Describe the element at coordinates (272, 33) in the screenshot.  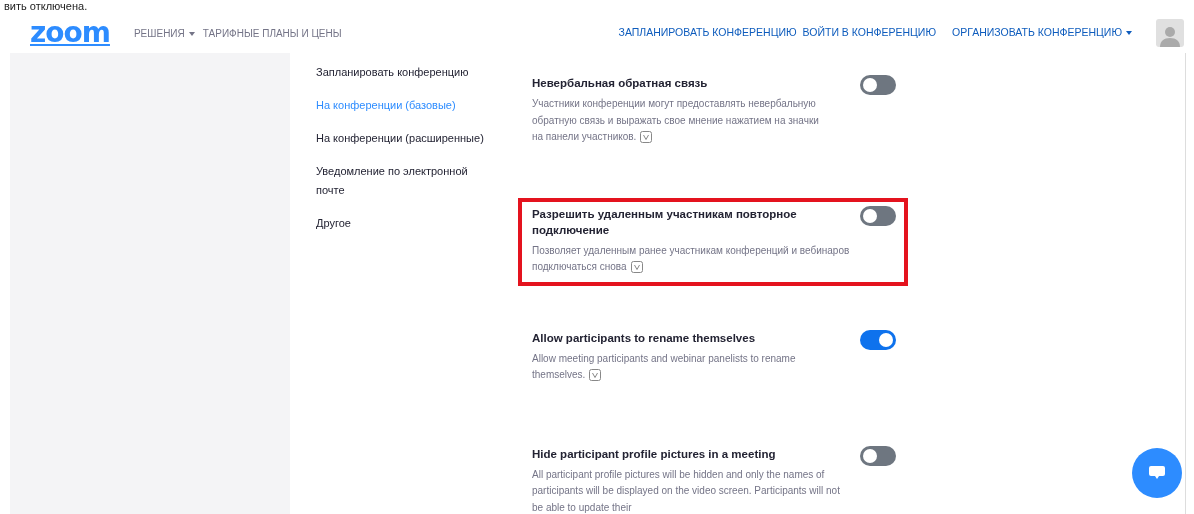
I see `nav-link: ТАРИФНЫЕ ПЛАНЫ И ЦЕНЫ` at that location.